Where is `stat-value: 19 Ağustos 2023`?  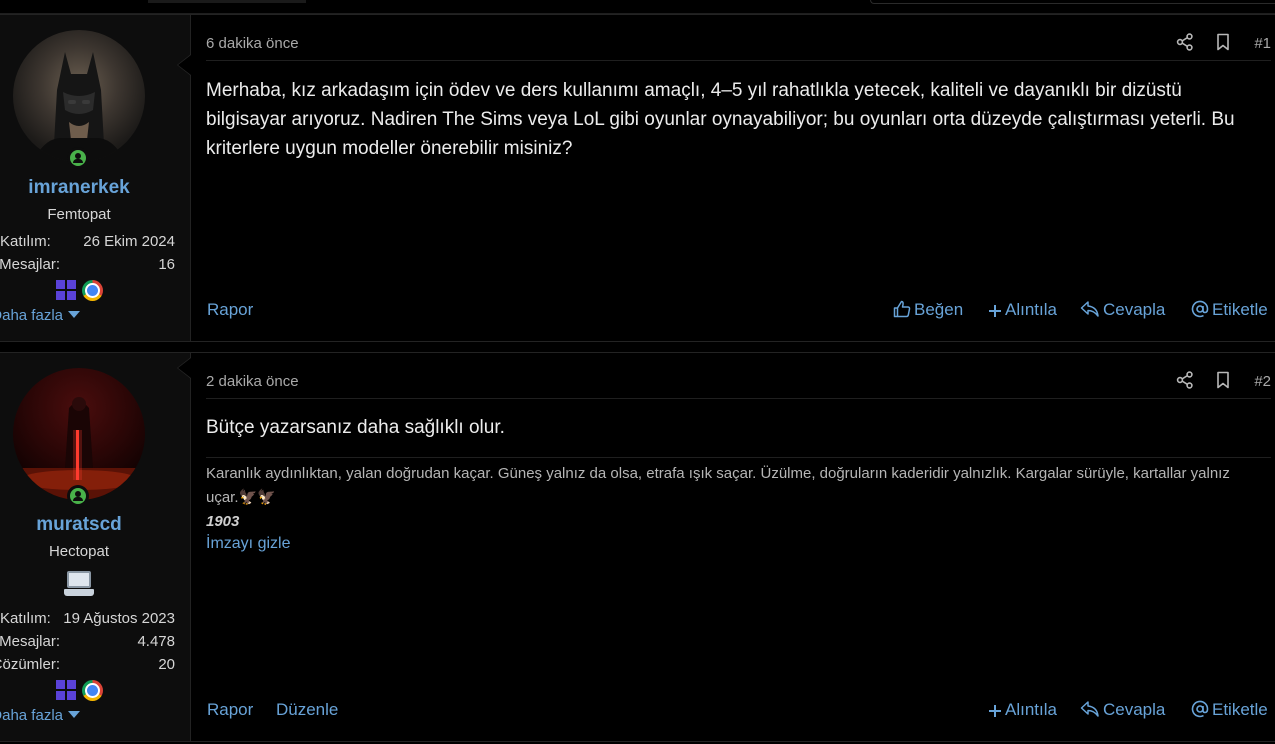 stat-value: 19 Ağustos 2023 is located at coordinates (119, 618).